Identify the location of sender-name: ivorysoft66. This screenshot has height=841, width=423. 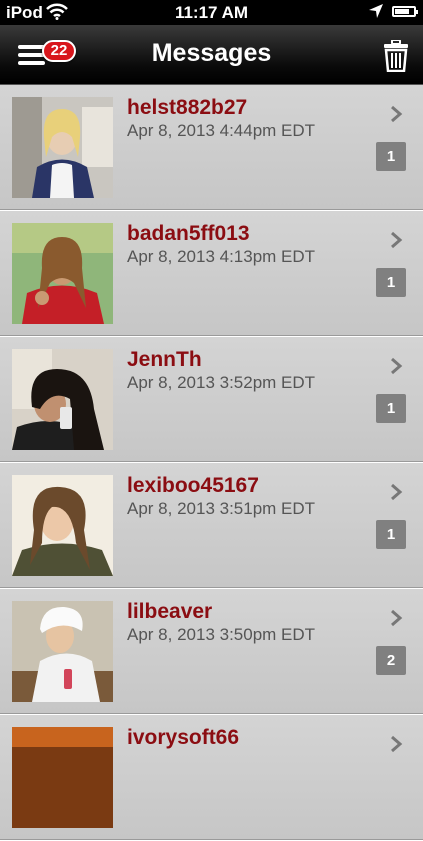
(183, 737).